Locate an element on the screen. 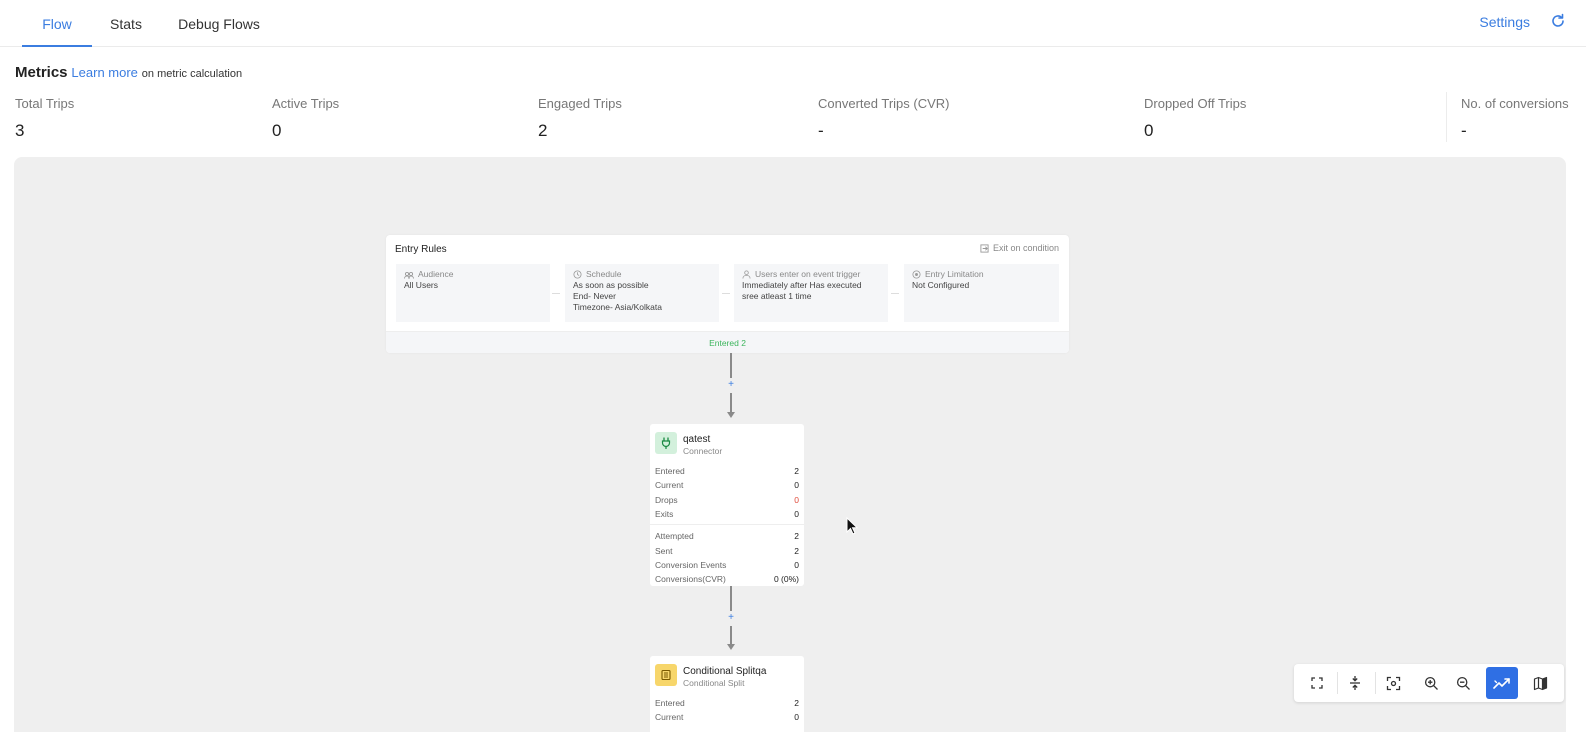 The image size is (1586, 732). minimap-button is located at coordinates (1540, 683).